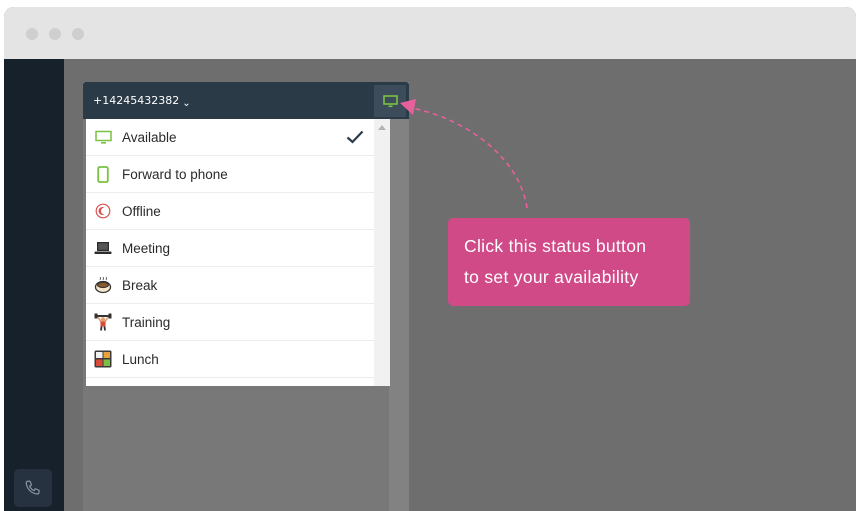  What do you see at coordinates (230, 285) in the screenshot?
I see `status-item-break: Break` at bounding box center [230, 285].